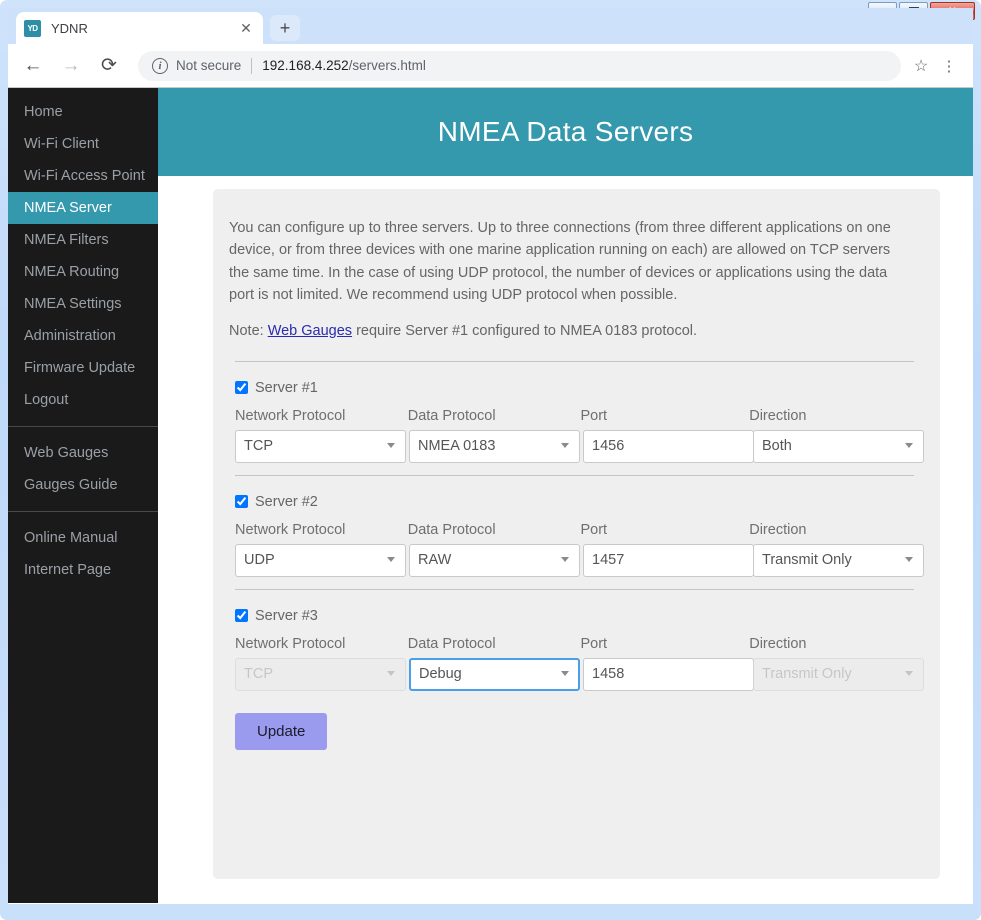 The height and width of the screenshot is (920, 981). I want to click on sidebar-item-wi-fi-access-point: Wi-Fi Access Point, so click(83, 176).